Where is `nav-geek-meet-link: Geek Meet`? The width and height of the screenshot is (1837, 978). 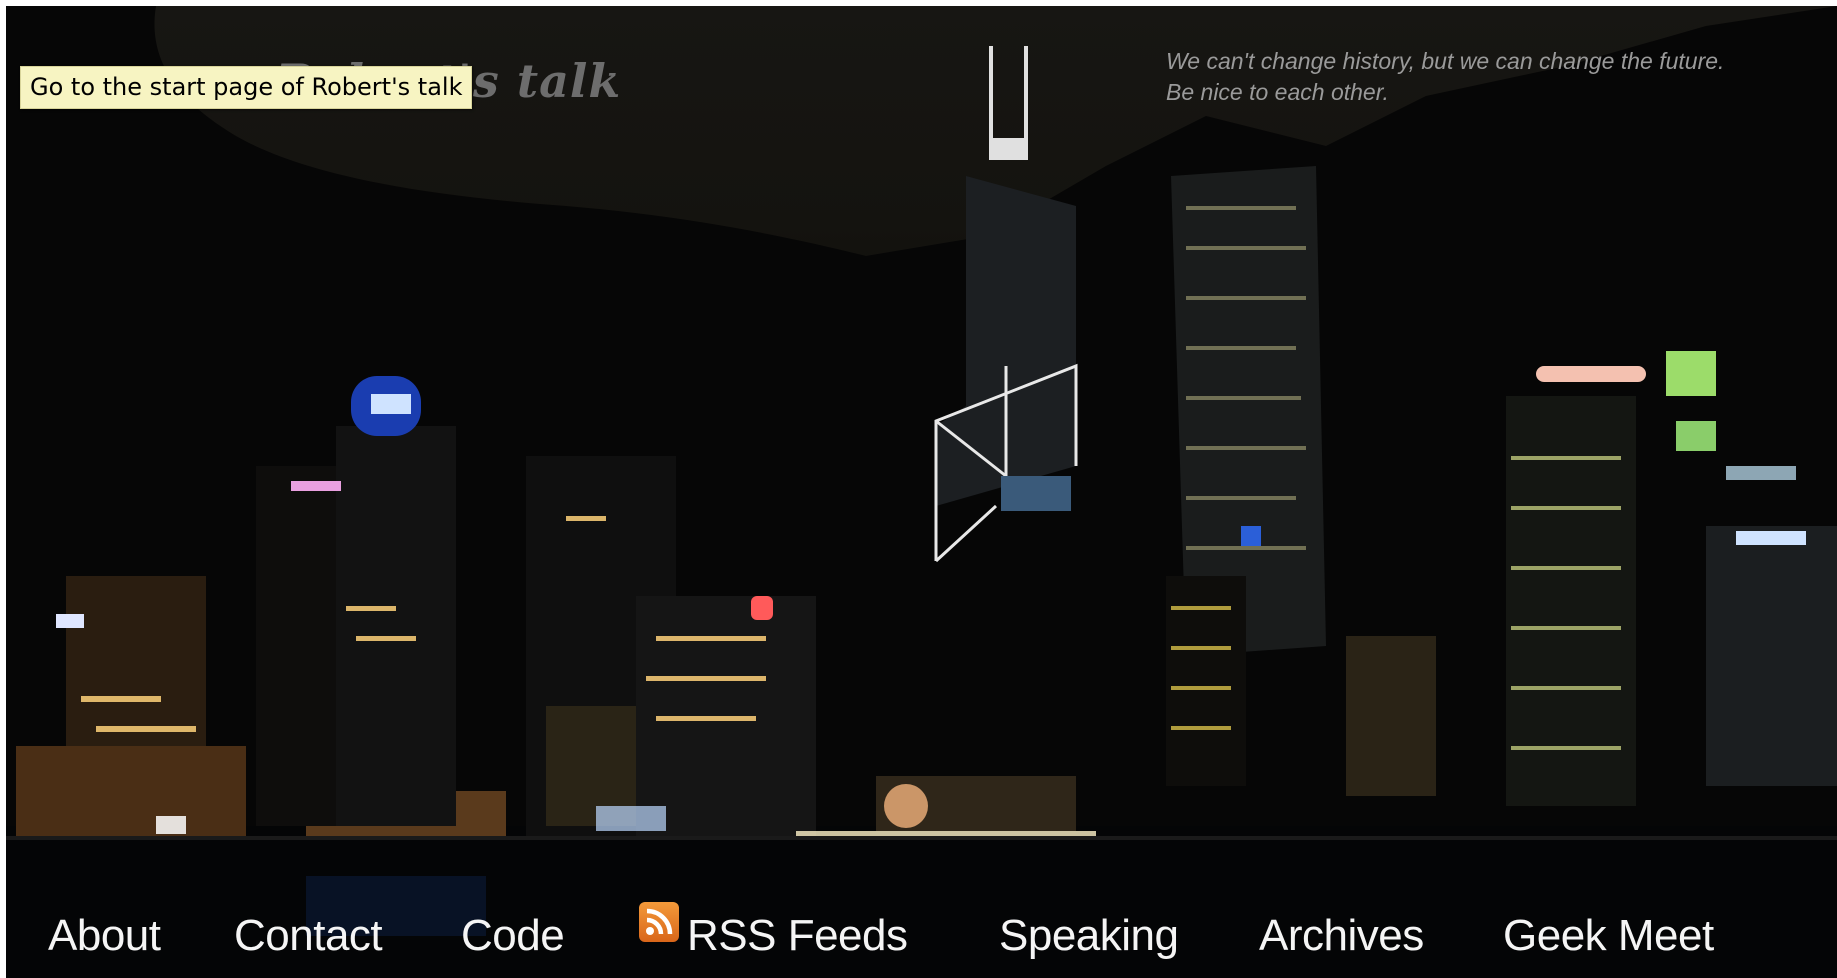
nav-geek-meet-link: Geek Meet is located at coordinates (1608, 936).